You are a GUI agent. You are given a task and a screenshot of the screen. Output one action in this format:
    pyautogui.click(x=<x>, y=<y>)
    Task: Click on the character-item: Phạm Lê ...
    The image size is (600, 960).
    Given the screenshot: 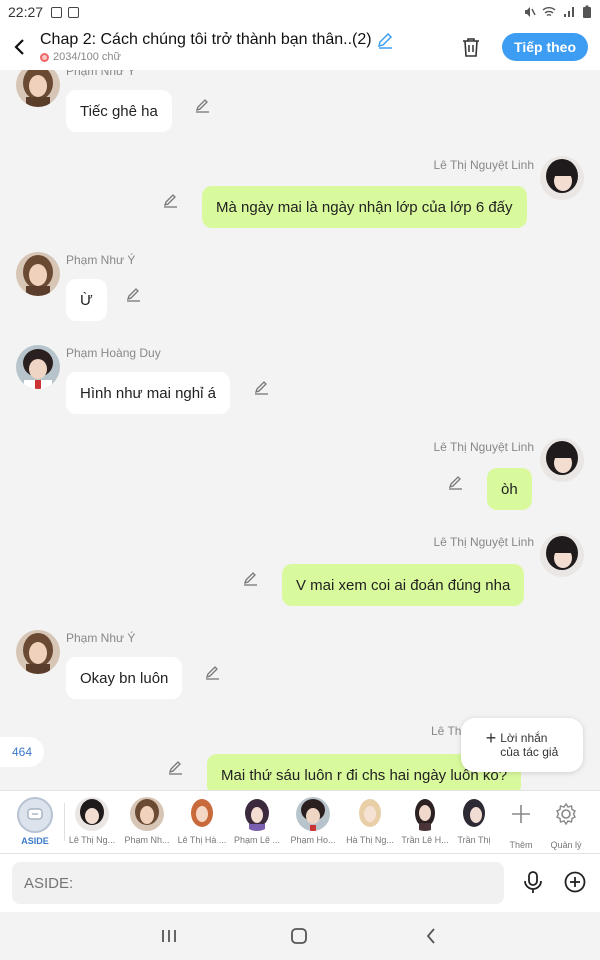 What is the action you would take?
    pyautogui.click(x=257, y=821)
    